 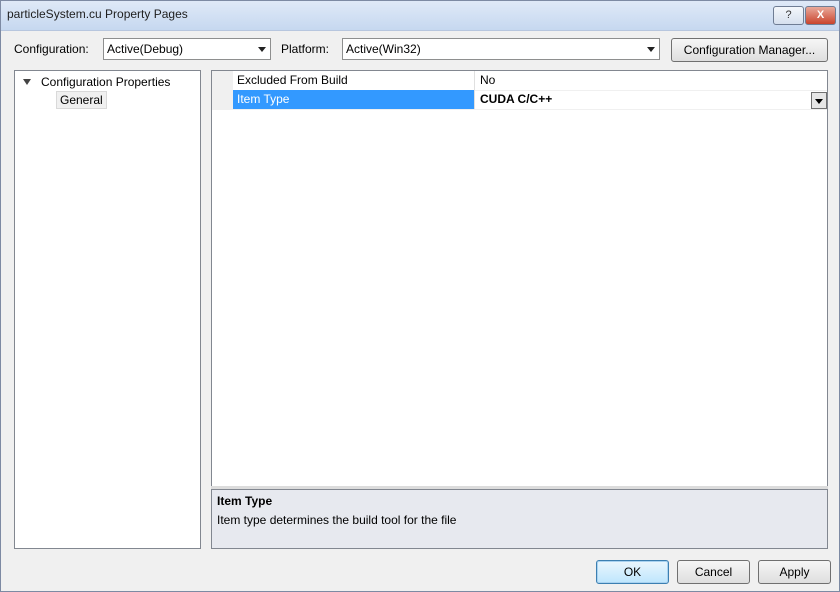 I want to click on property-row-item-type: Item Type CUDA C/C++, so click(x=519, y=100).